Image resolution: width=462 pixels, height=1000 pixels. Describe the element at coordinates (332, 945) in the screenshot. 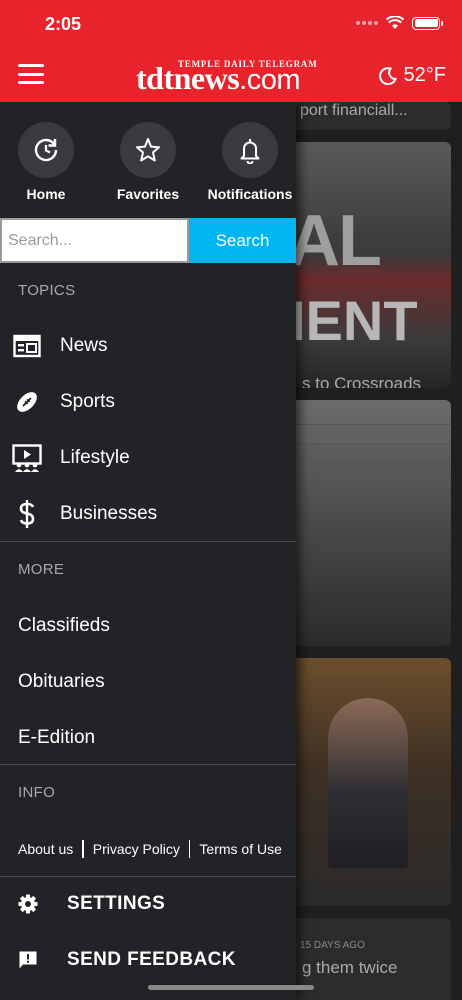

I see `article-meta: 15 DAYS AGO` at that location.